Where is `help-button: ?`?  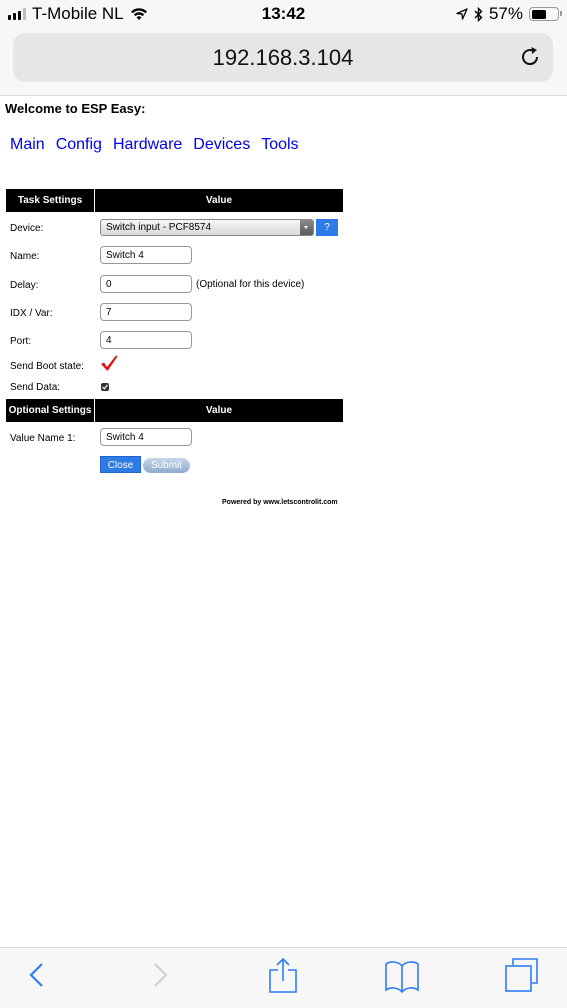
help-button: ? is located at coordinates (327, 227).